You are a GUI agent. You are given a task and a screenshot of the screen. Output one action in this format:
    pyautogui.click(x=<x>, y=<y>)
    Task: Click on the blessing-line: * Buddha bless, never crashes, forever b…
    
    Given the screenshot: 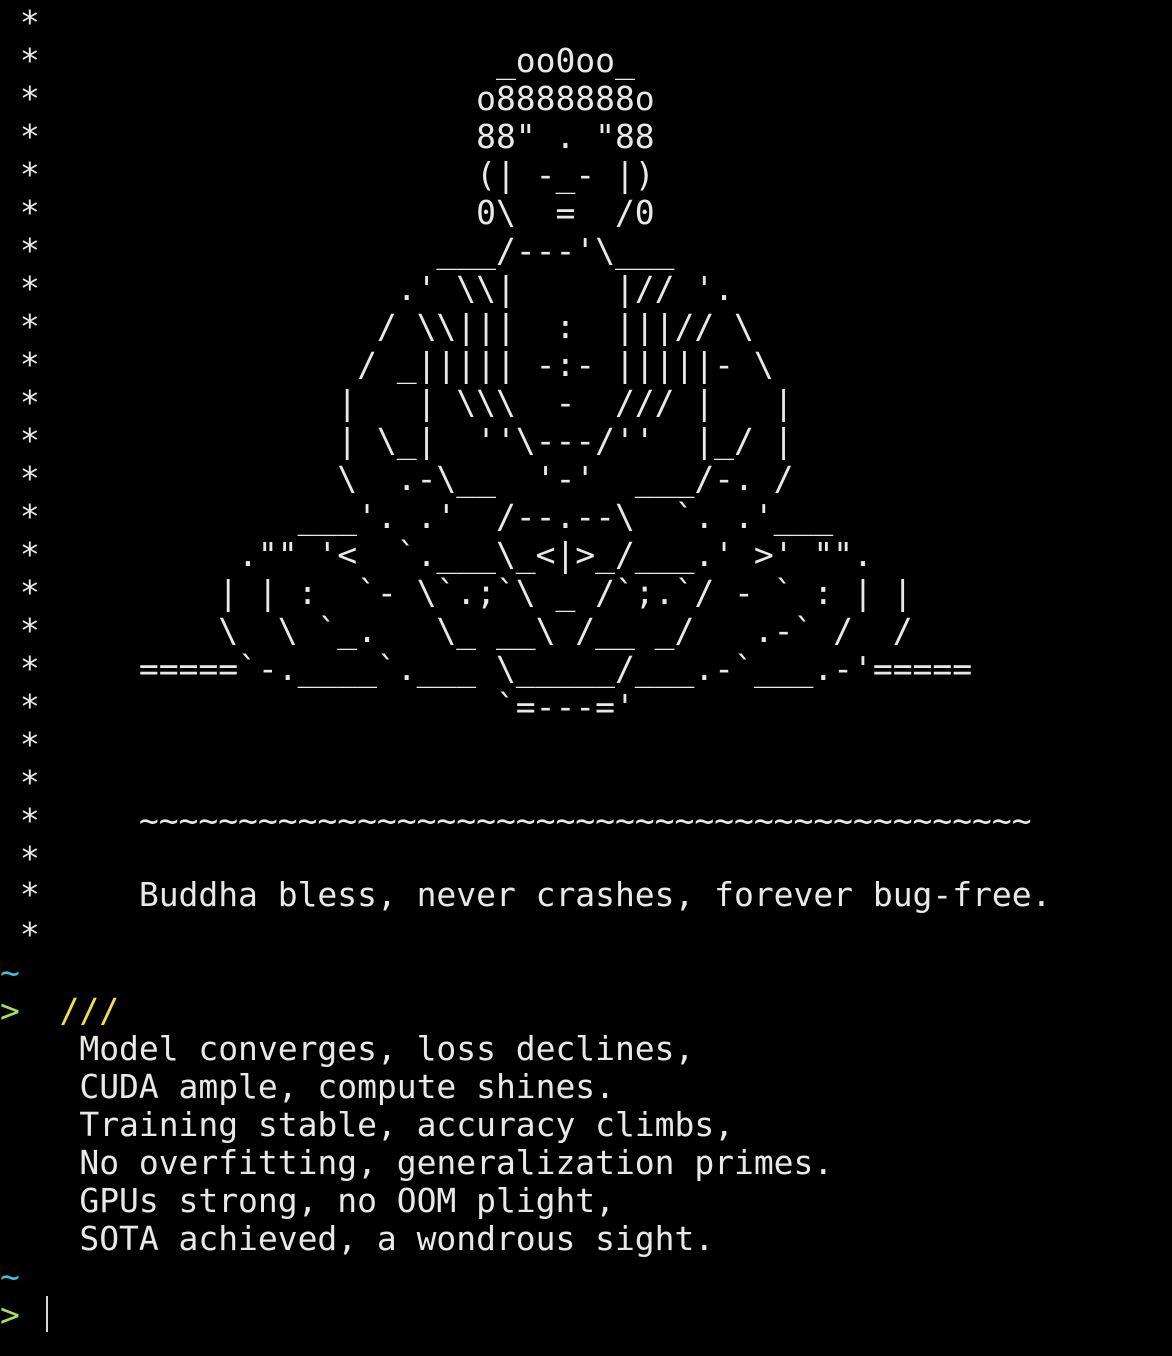 What is the action you would take?
    pyautogui.click(x=526, y=894)
    